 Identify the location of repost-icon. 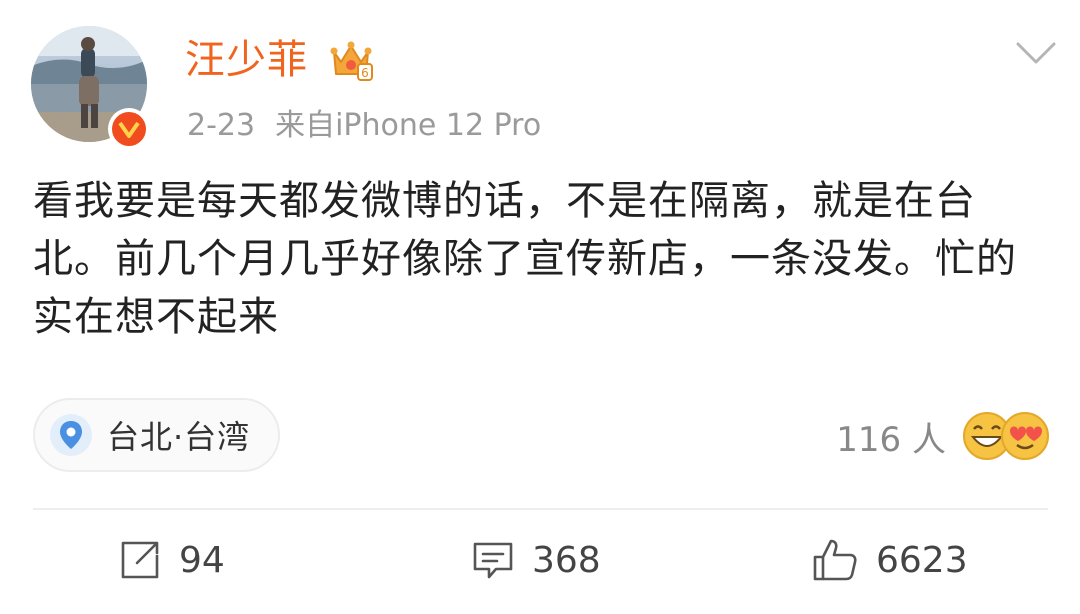
(140, 560).